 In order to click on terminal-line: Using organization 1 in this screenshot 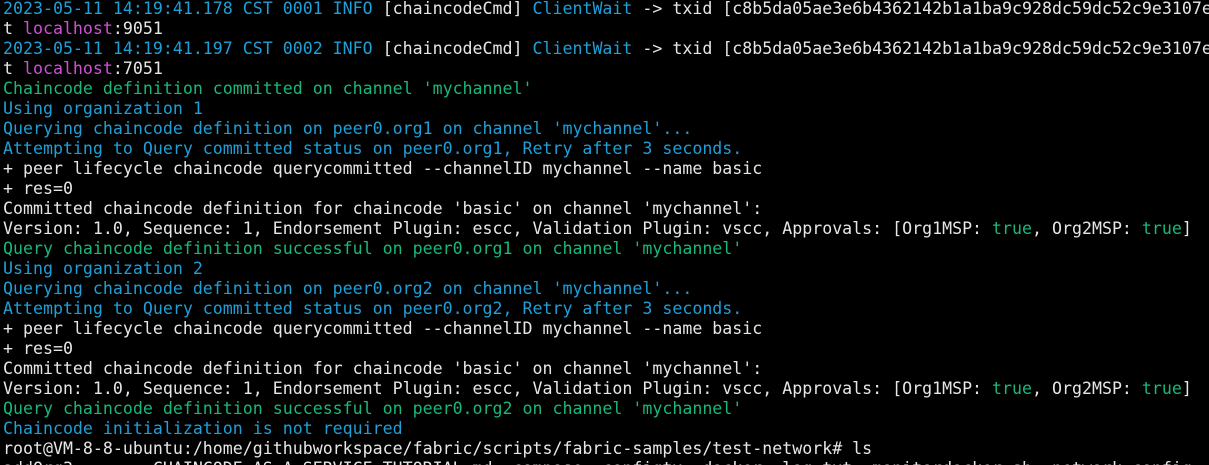, I will do `click(606, 109)`.